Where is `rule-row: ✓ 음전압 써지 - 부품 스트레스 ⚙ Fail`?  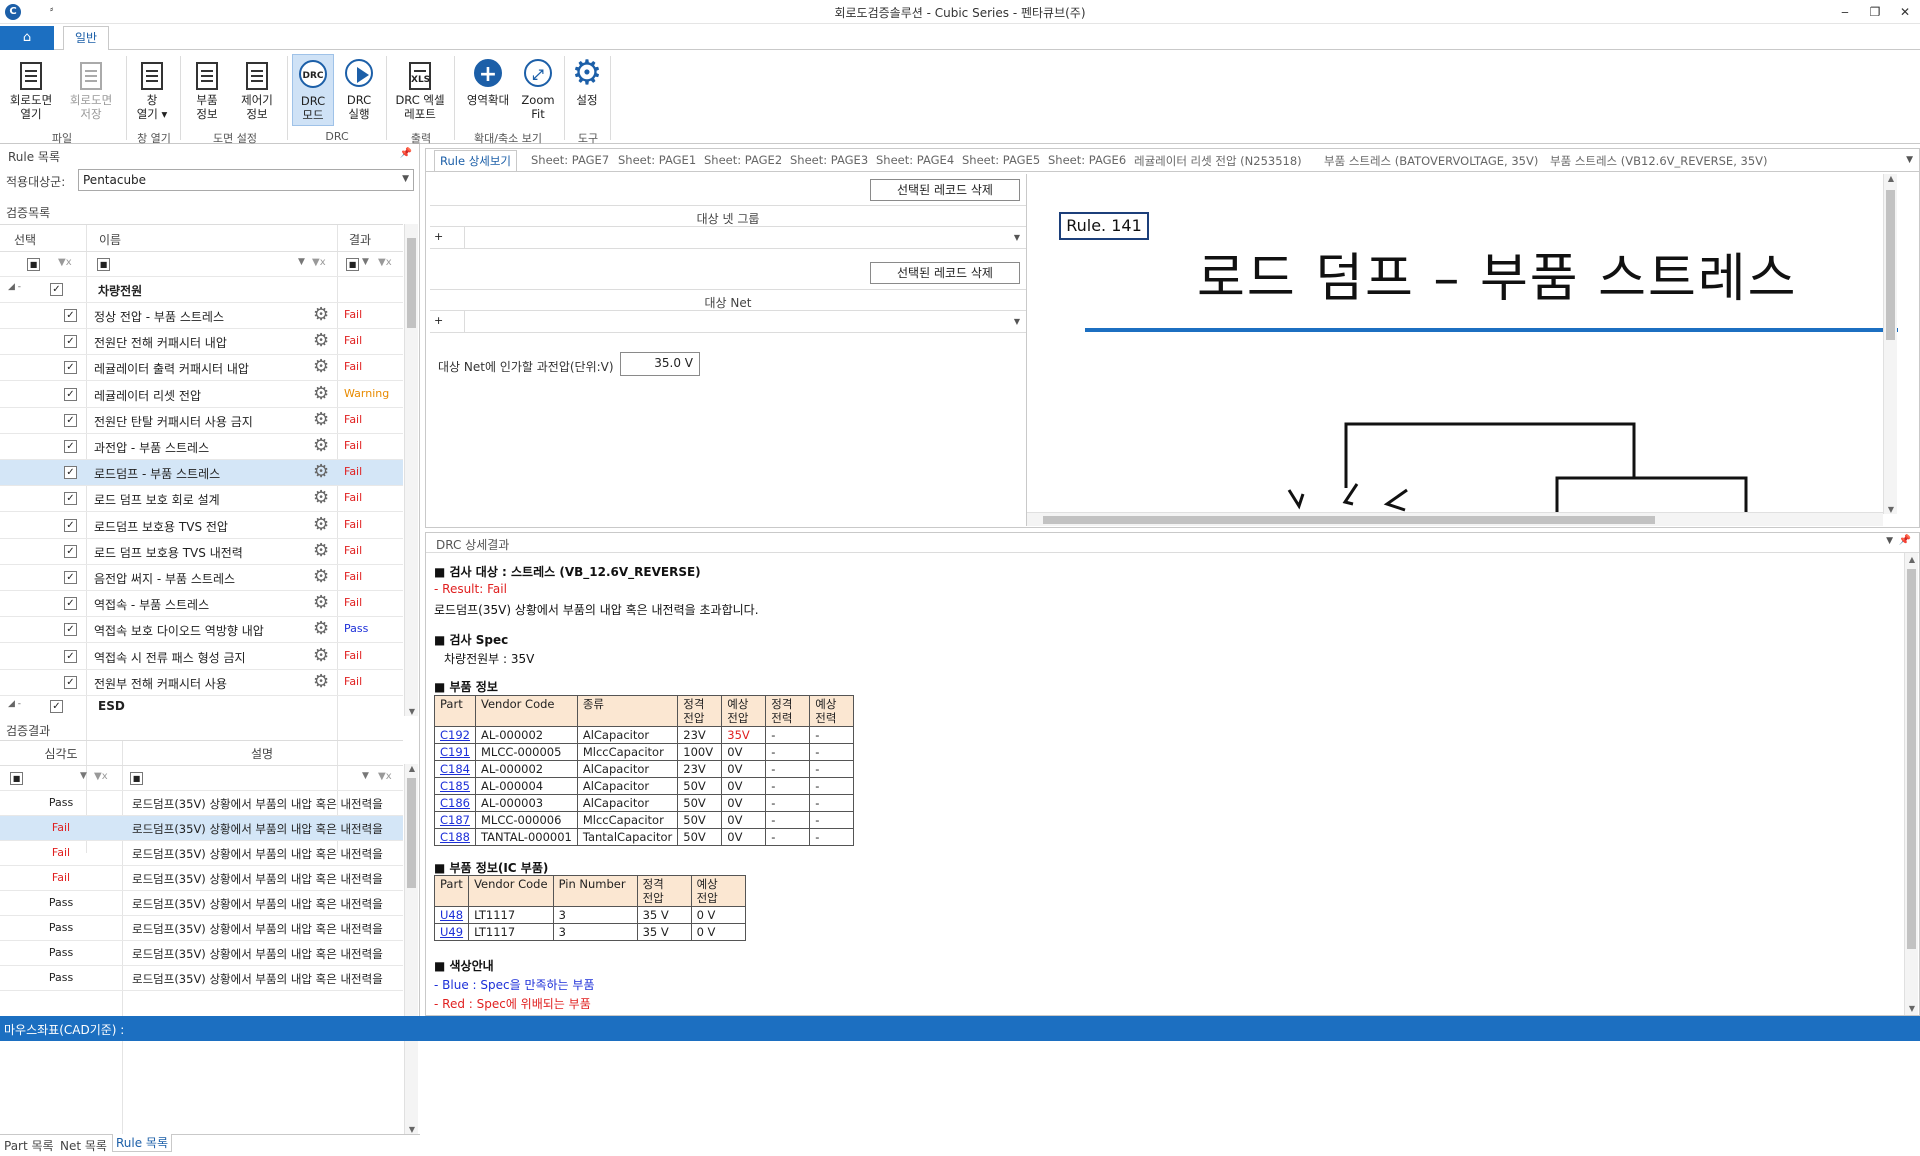
rule-row: ✓ 음전압 써지 - 부품 스트레스 ⚙ Fail is located at coordinates (201, 578).